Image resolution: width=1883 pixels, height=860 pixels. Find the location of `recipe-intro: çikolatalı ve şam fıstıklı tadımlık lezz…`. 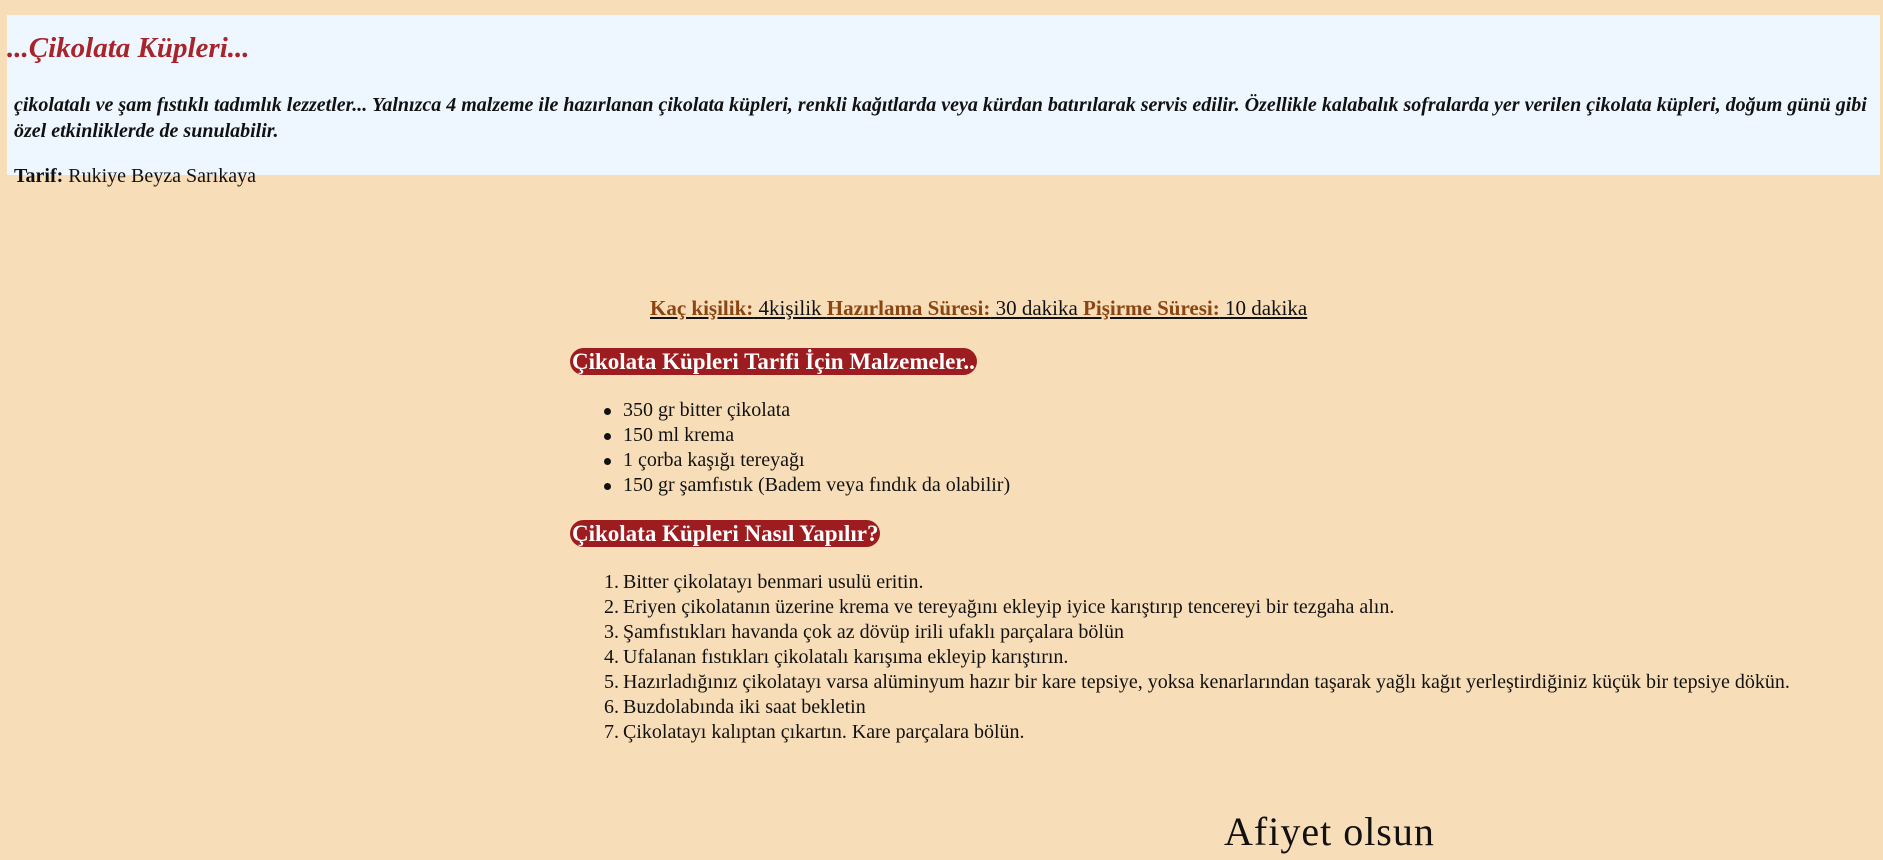

recipe-intro: çikolatalı ve şam fıstıklı tadımlık lezz… is located at coordinates (940, 118).